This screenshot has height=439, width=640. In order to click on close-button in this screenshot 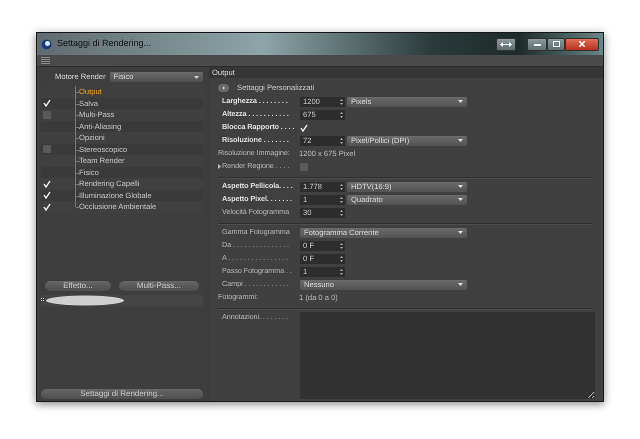, I will do `click(582, 44)`.